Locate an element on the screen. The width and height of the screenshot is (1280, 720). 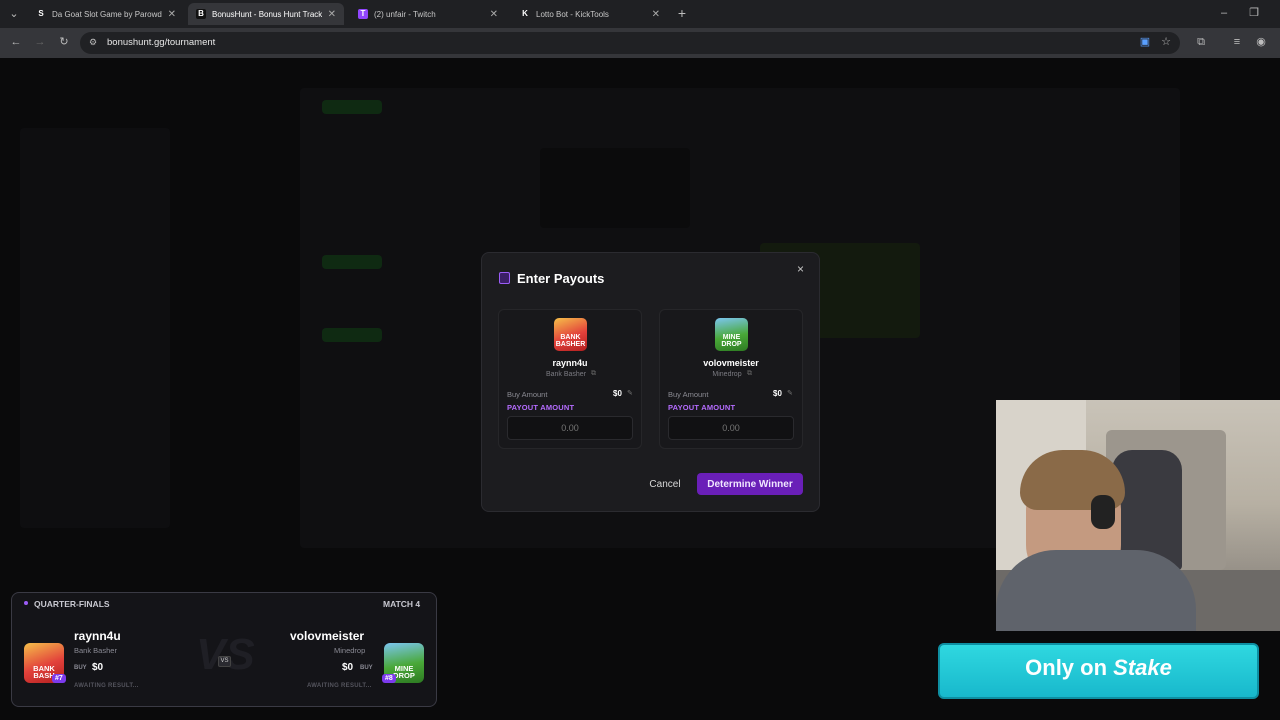
bank-basher-thumbnail: BANK BASHER is located at coordinates (570, 334).